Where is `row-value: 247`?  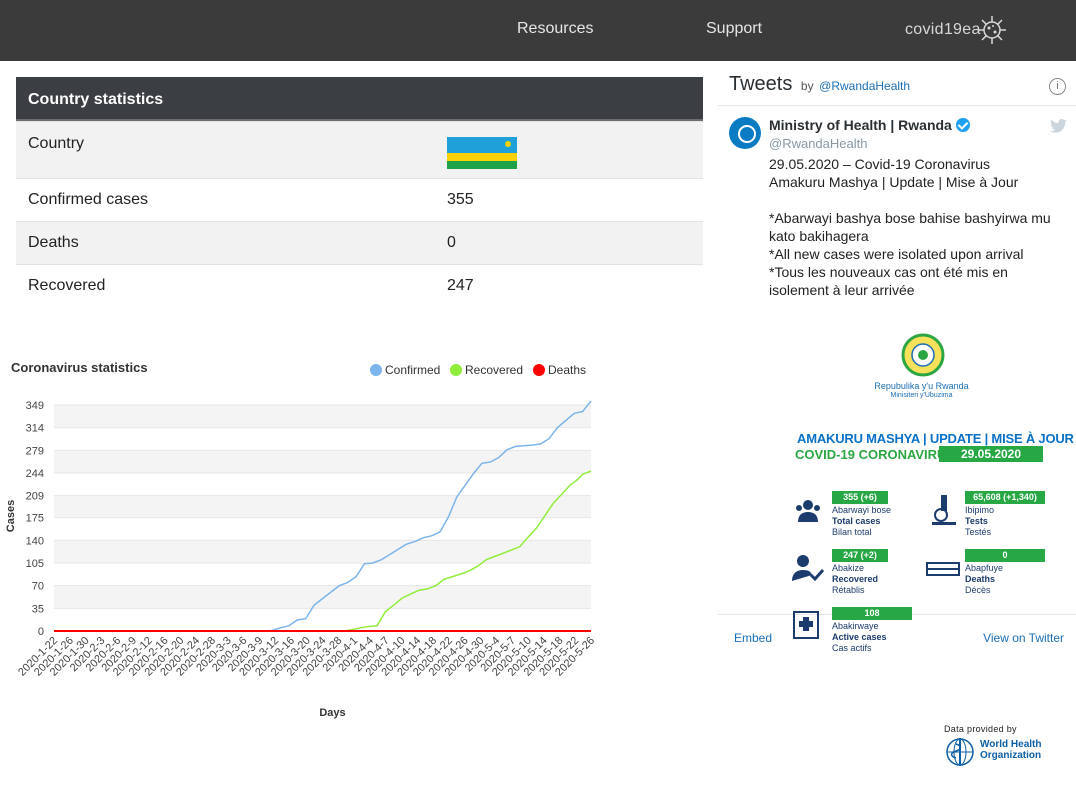
row-value: 247 is located at coordinates (460, 285).